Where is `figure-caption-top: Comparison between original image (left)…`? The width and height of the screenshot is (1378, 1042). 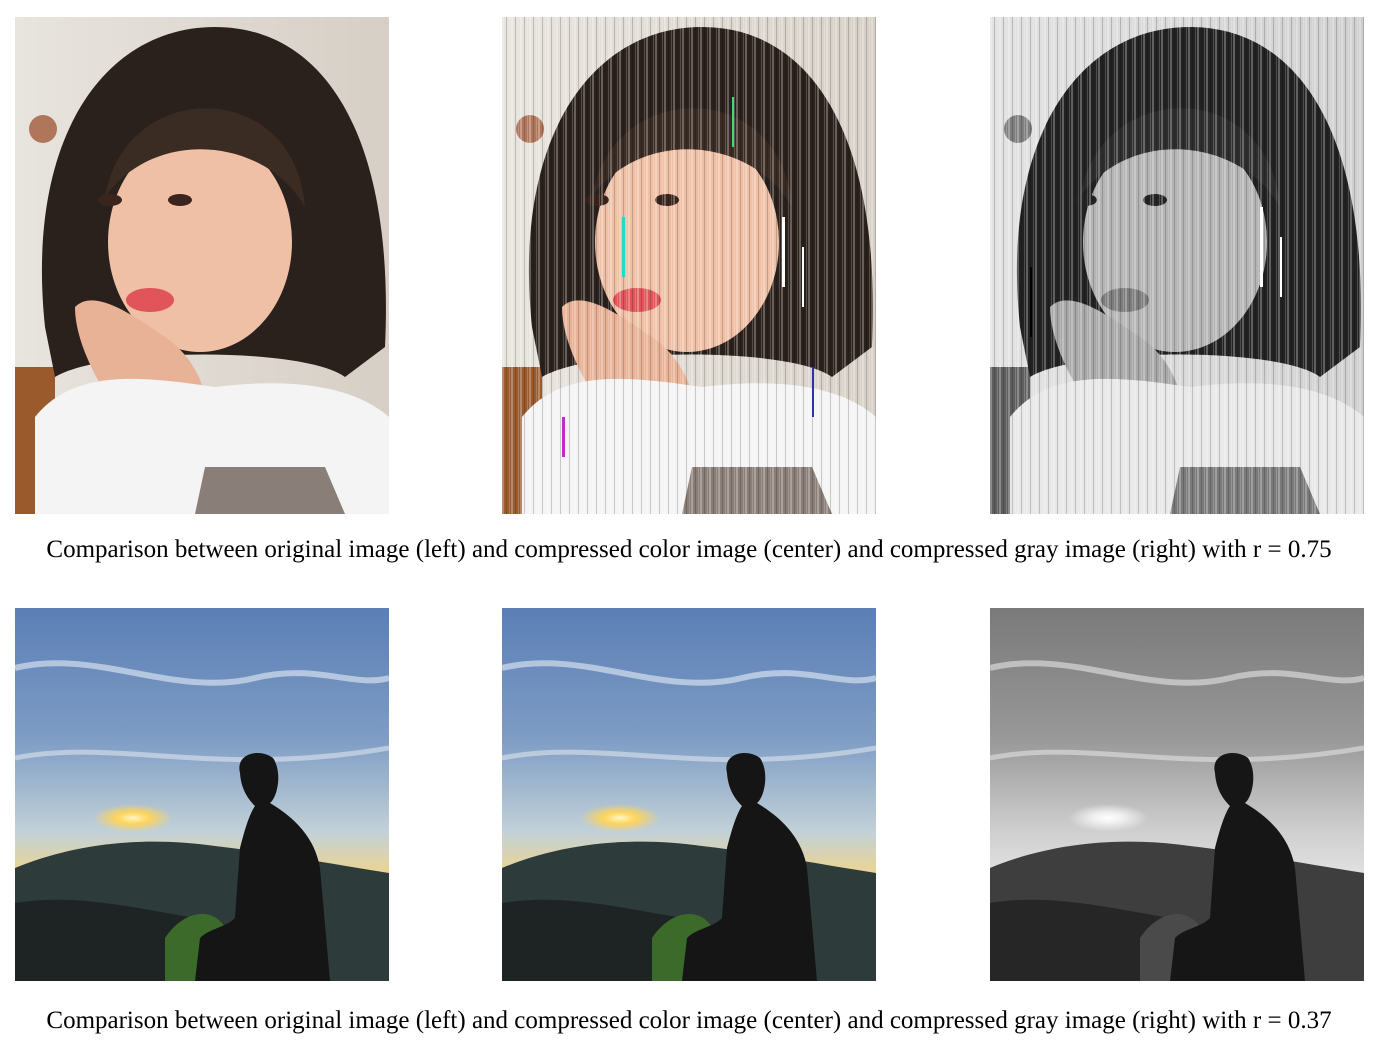 figure-caption-top: Comparison between original image (left)… is located at coordinates (689, 549).